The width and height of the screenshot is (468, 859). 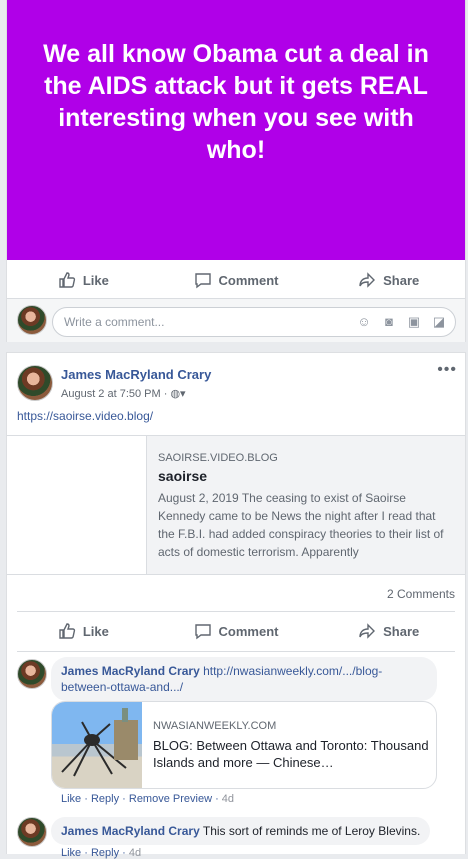 What do you see at coordinates (364, 322) in the screenshot?
I see `emoji-icon: ☺` at bounding box center [364, 322].